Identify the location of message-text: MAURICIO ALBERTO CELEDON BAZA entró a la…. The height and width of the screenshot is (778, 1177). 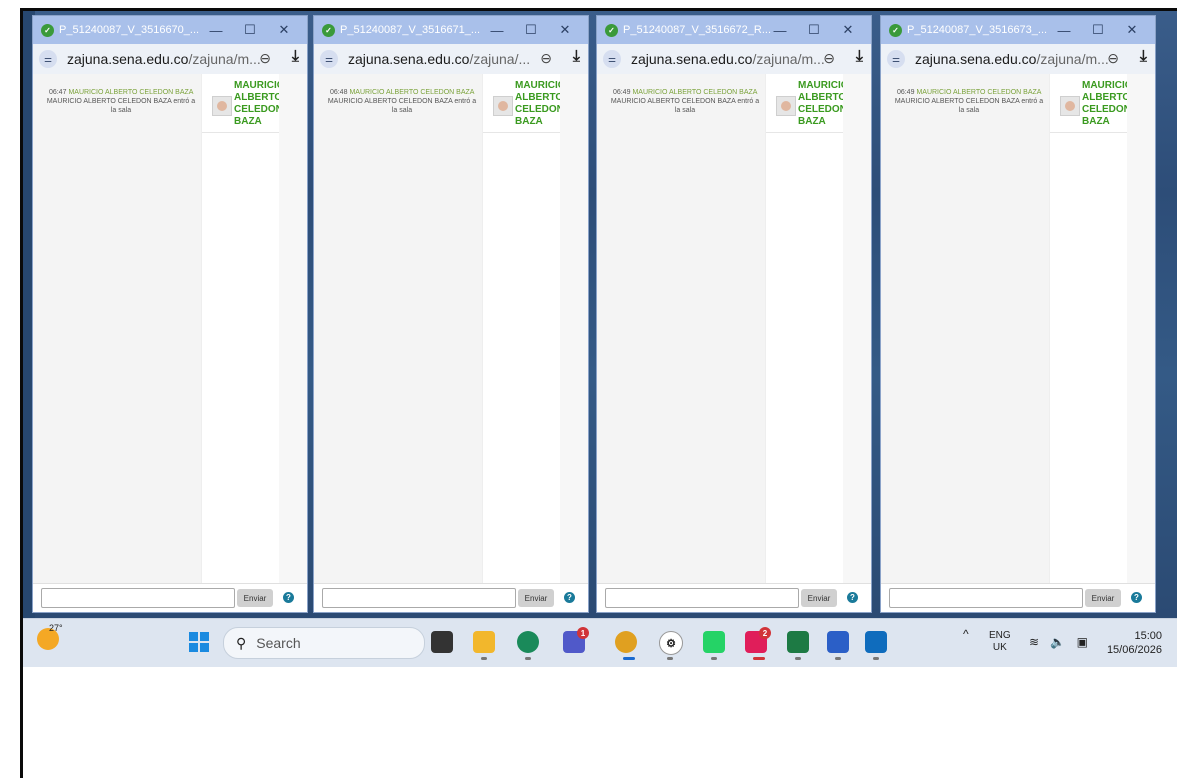
(685, 106).